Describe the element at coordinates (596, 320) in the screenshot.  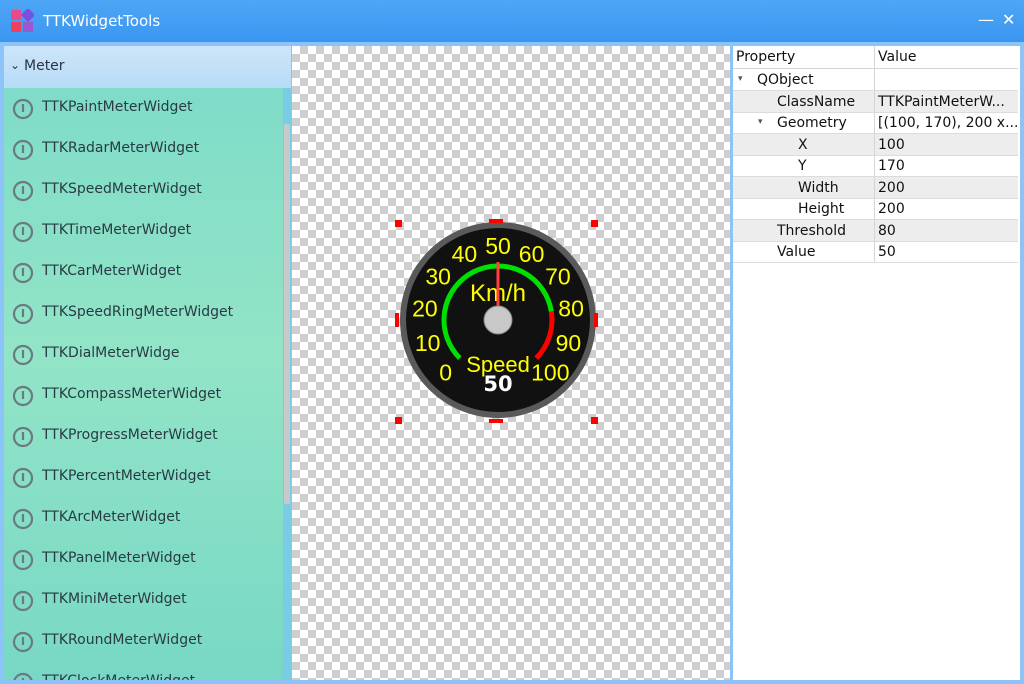
I see `resize-handle-right` at that location.